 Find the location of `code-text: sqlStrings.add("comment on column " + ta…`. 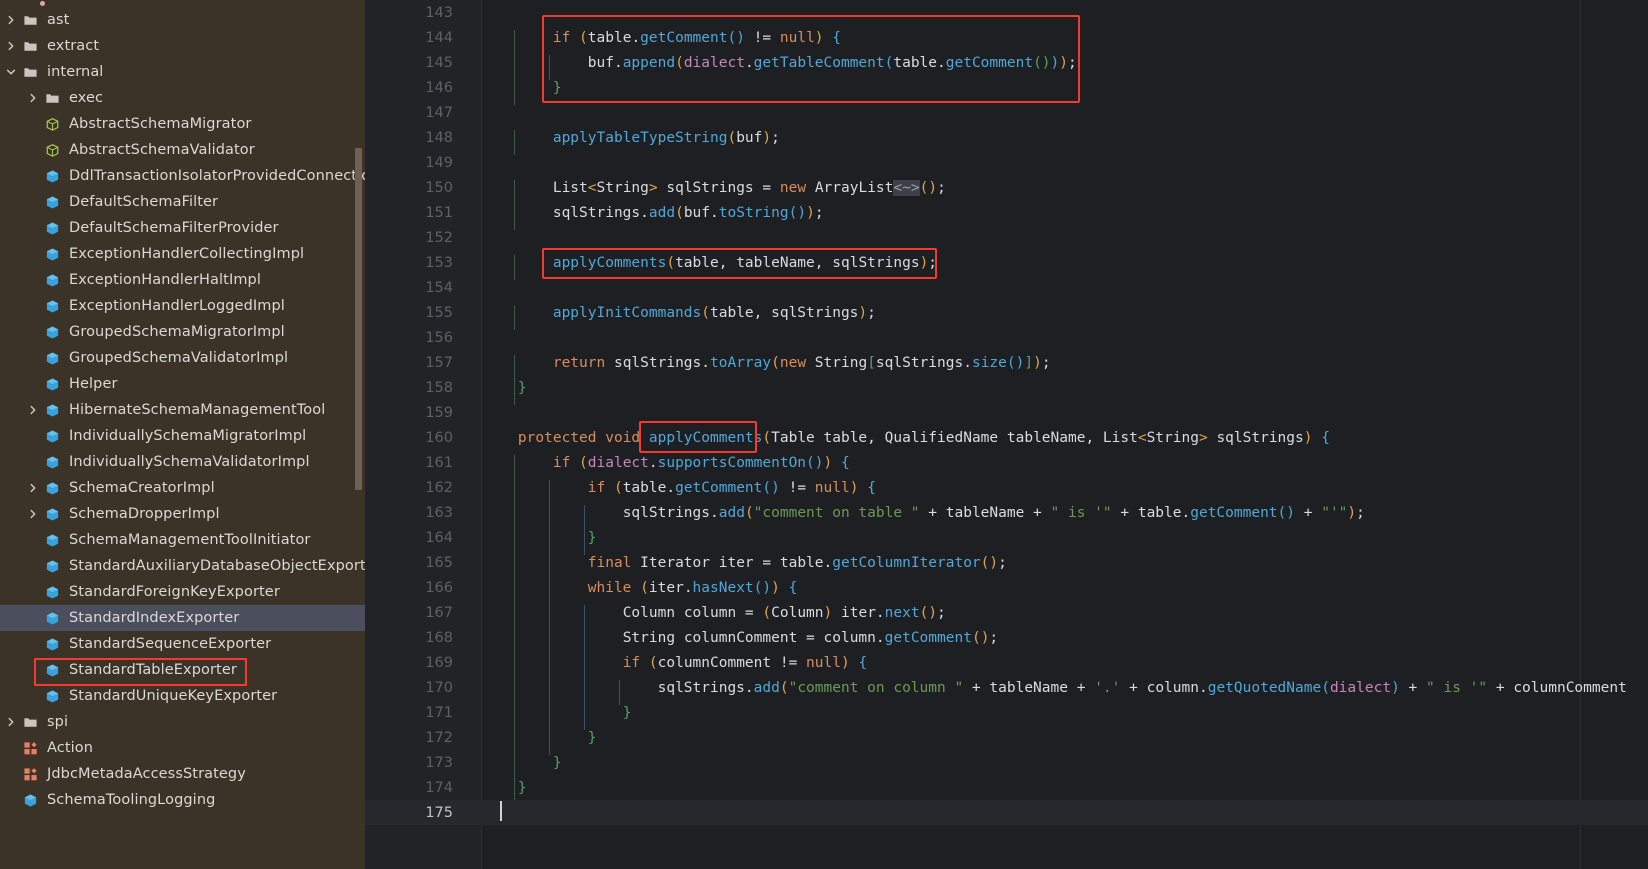

code-text: sqlStrings.add("comment on column " + ta… is located at coordinates (1056, 692).